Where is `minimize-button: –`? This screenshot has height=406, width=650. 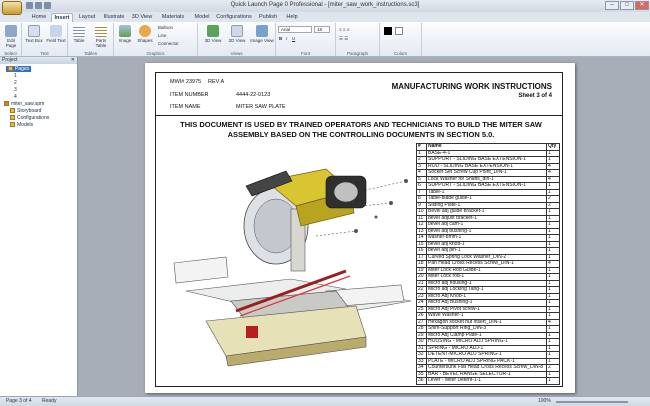
minimize-button: – is located at coordinates (612, 5).